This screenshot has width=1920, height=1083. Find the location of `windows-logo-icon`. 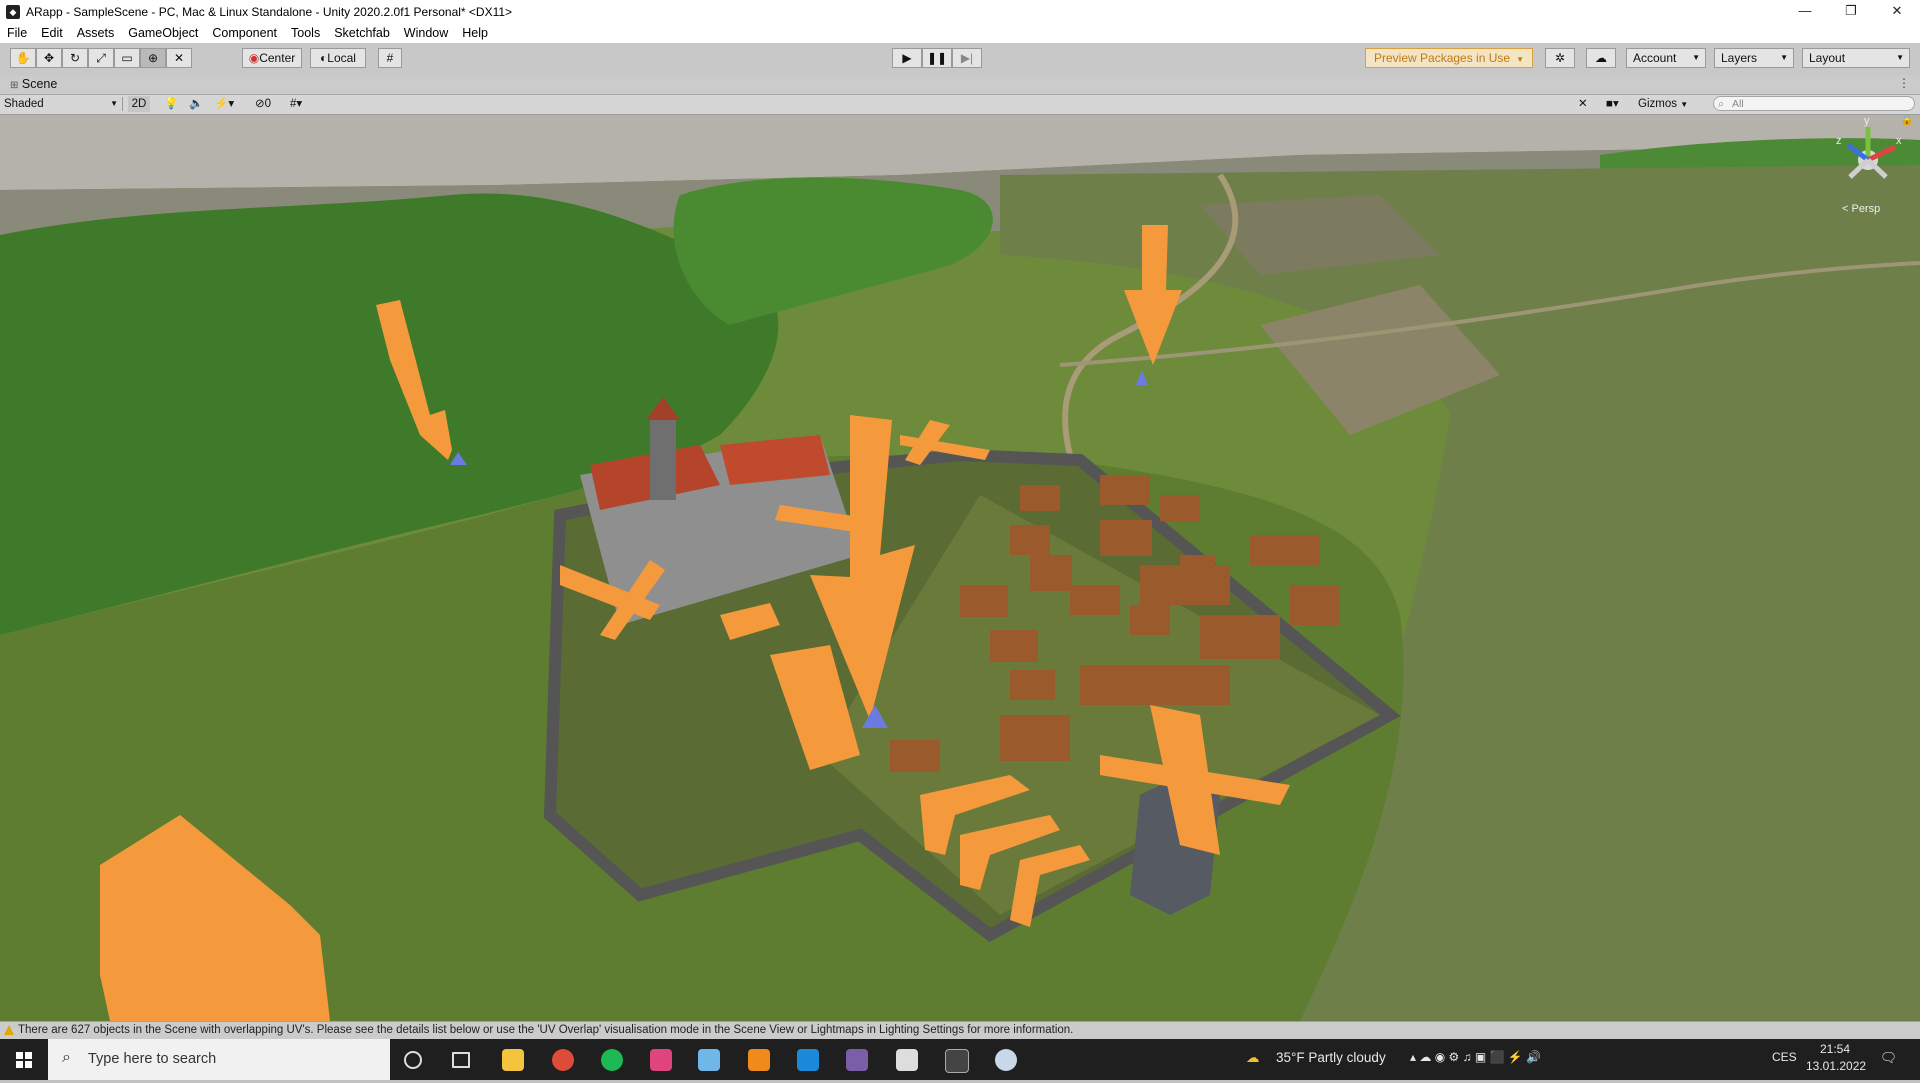

windows-logo-icon is located at coordinates (24, 1060).